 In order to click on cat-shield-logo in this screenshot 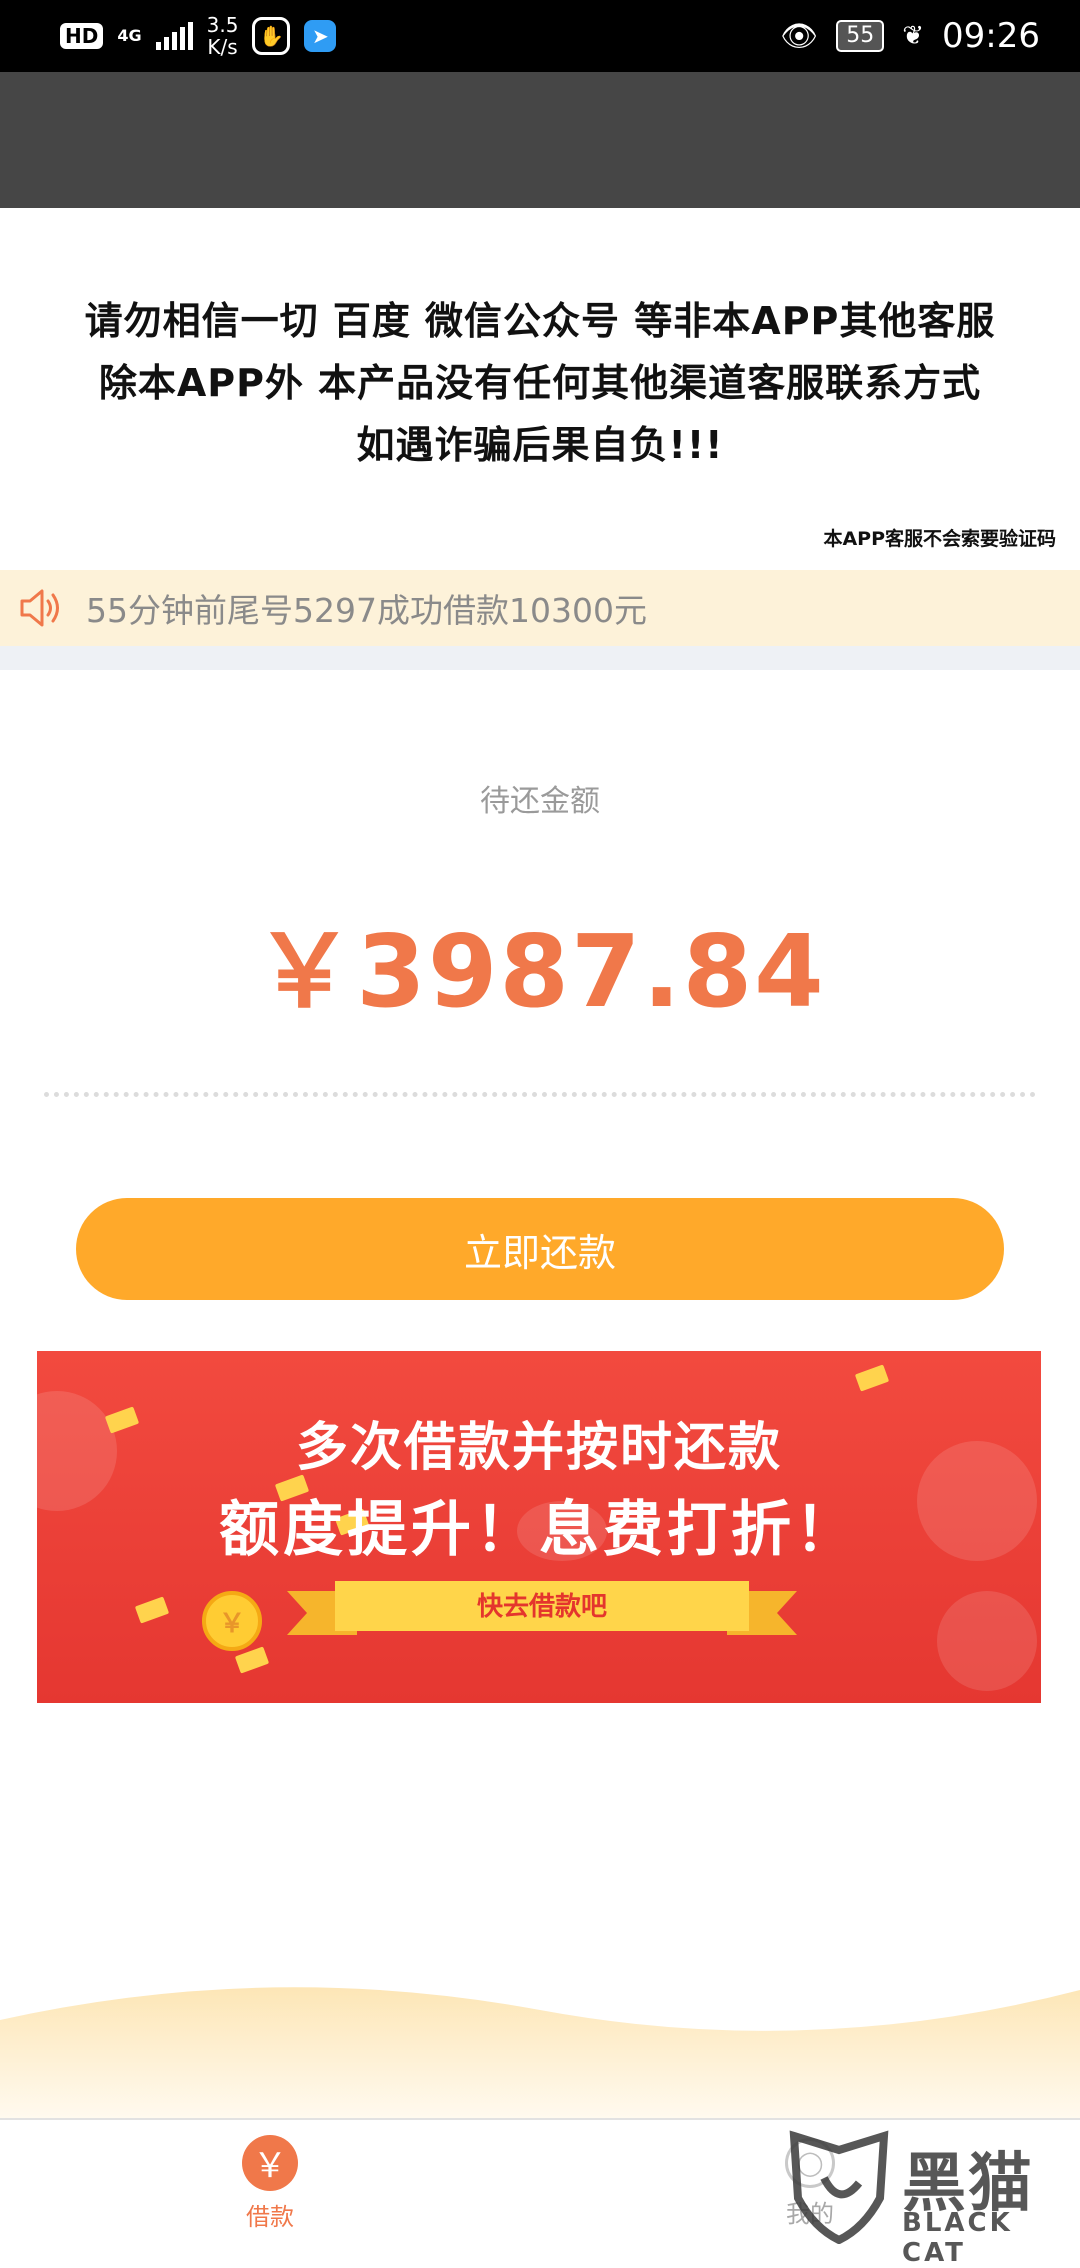, I will do `click(839, 2187)`.